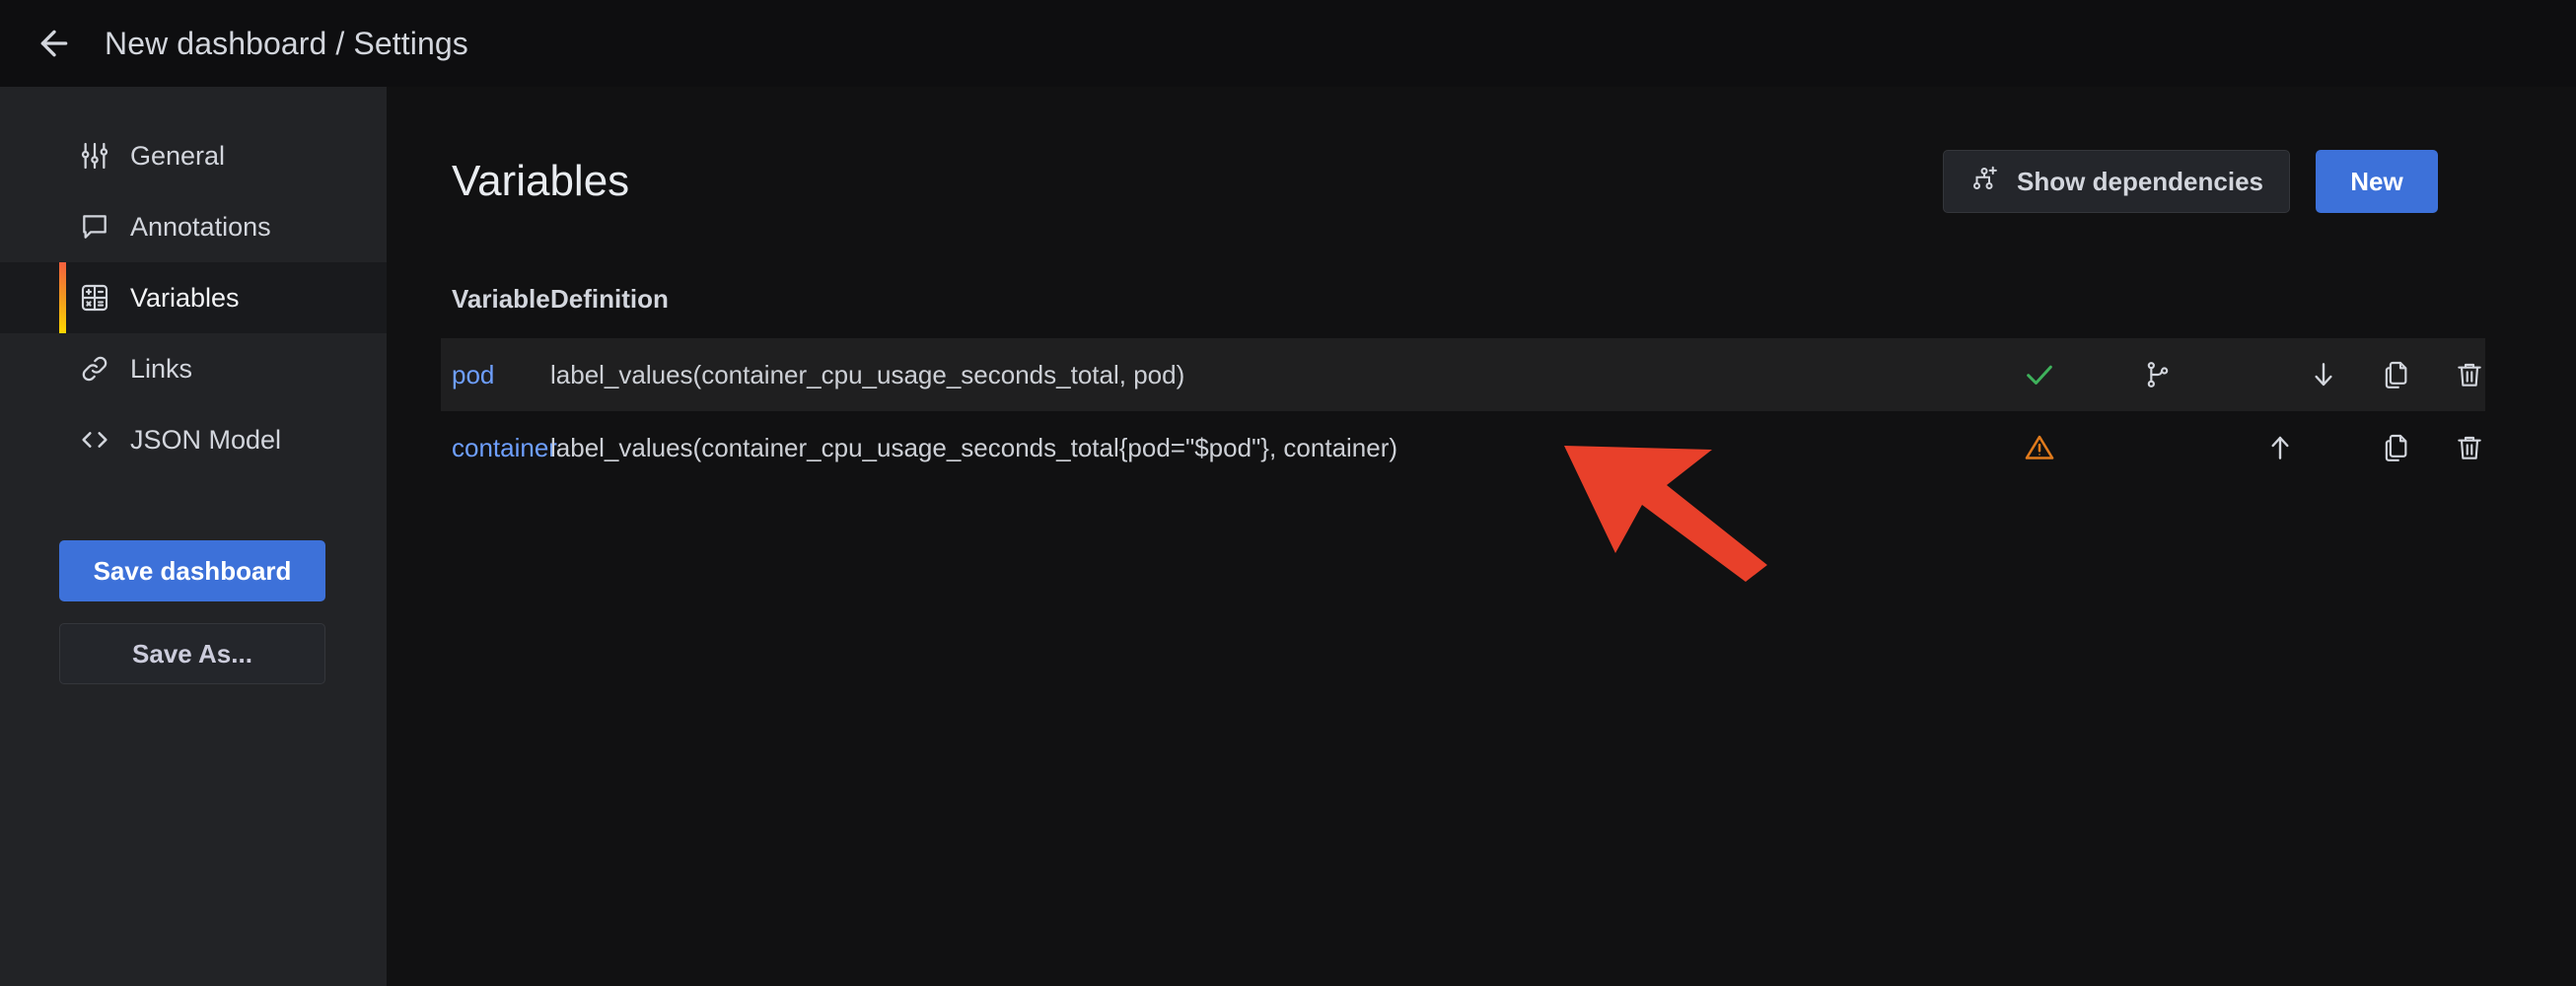 The height and width of the screenshot is (986, 2576). I want to click on top-bar: New dashboard / Settings, so click(1288, 43).